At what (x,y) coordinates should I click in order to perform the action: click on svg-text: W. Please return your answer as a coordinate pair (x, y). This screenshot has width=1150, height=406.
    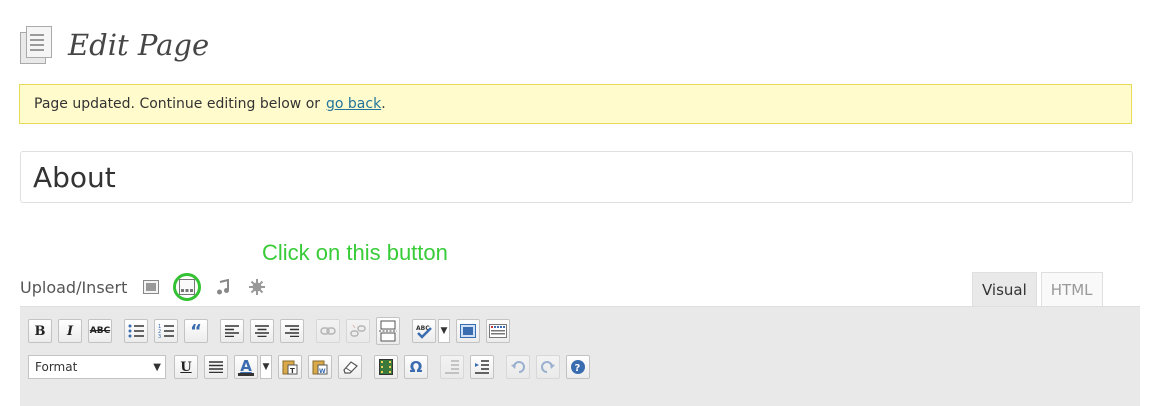
    Looking at the image, I should click on (322, 371).